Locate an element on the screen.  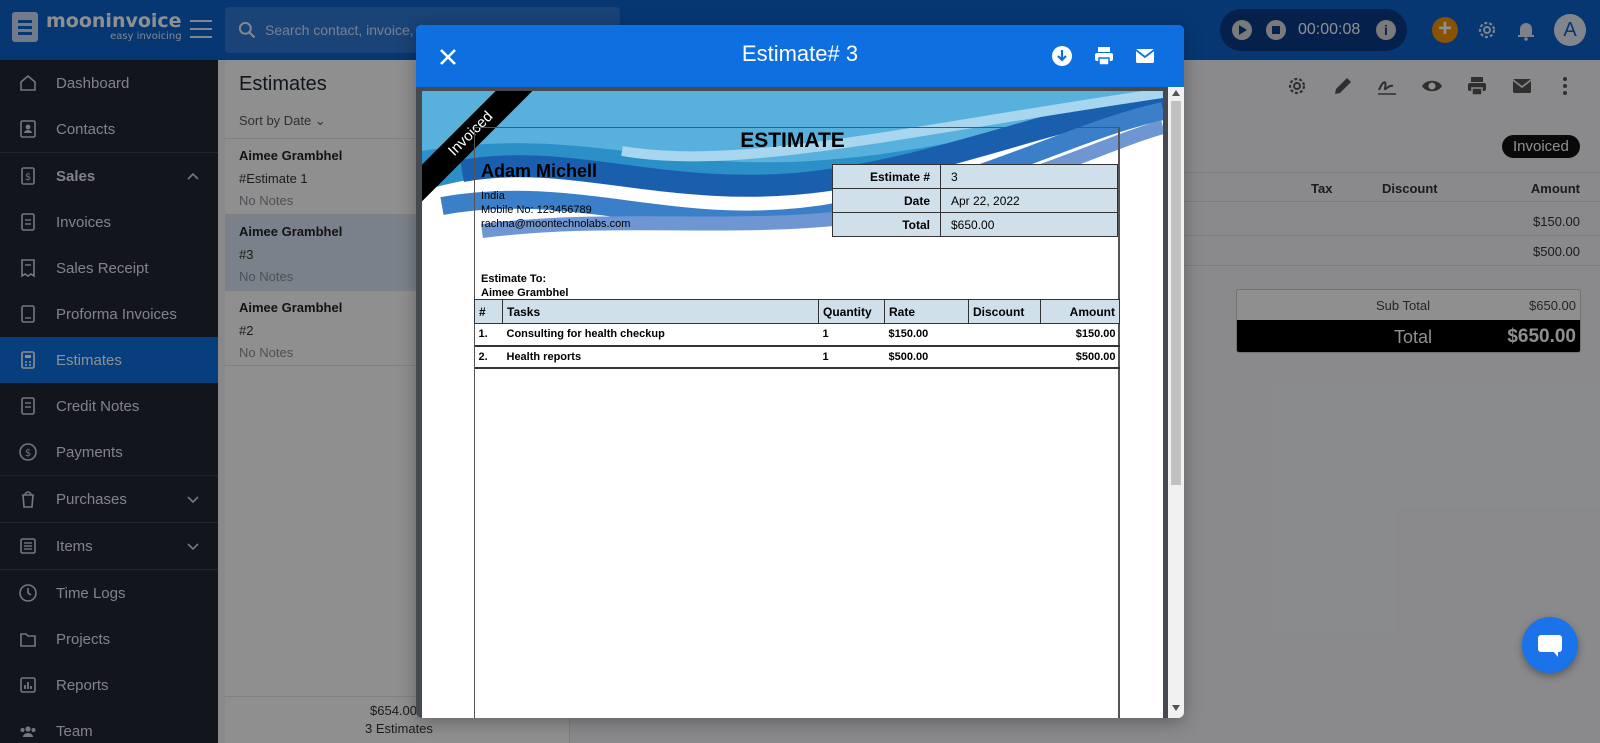
document-heading: ESTIMATE is located at coordinates (792, 140).